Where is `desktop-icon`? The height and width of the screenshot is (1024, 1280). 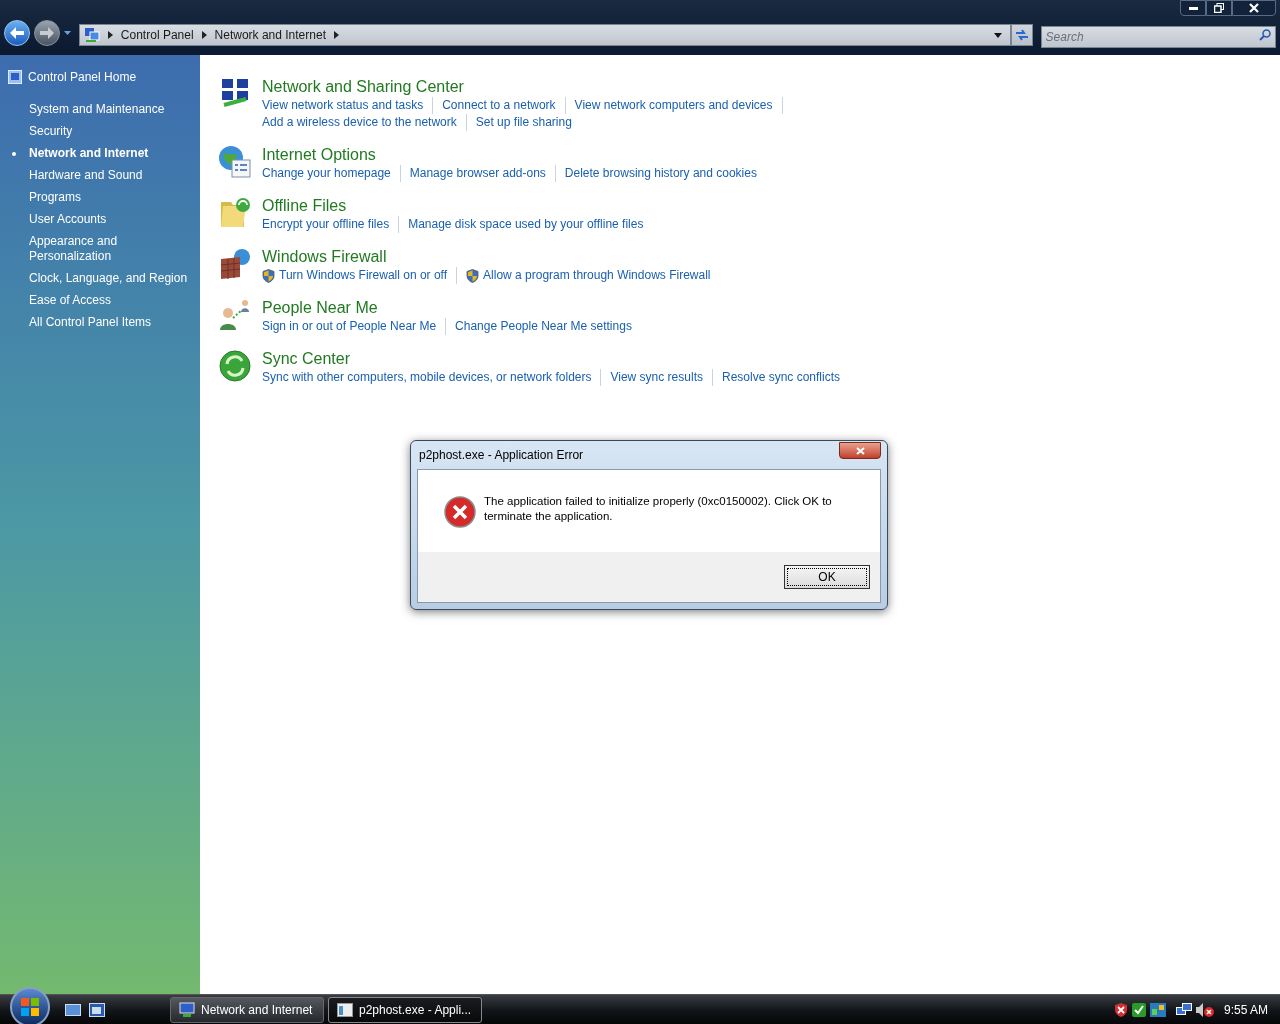 desktop-icon is located at coordinates (73, 1009).